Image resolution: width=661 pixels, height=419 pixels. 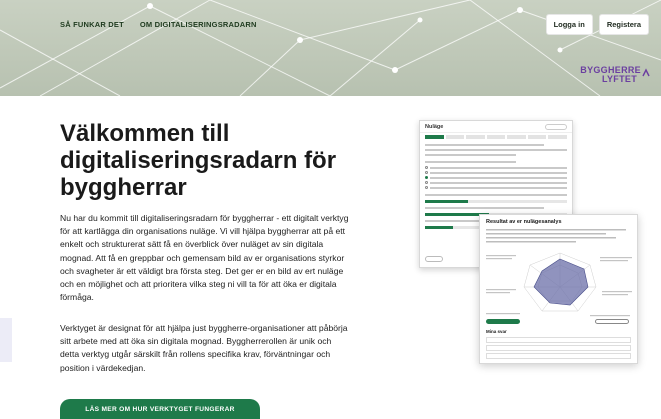 What do you see at coordinates (198, 24) in the screenshot?
I see `nav-link-about: OM DIGITALISERINGSRADARN` at bounding box center [198, 24].